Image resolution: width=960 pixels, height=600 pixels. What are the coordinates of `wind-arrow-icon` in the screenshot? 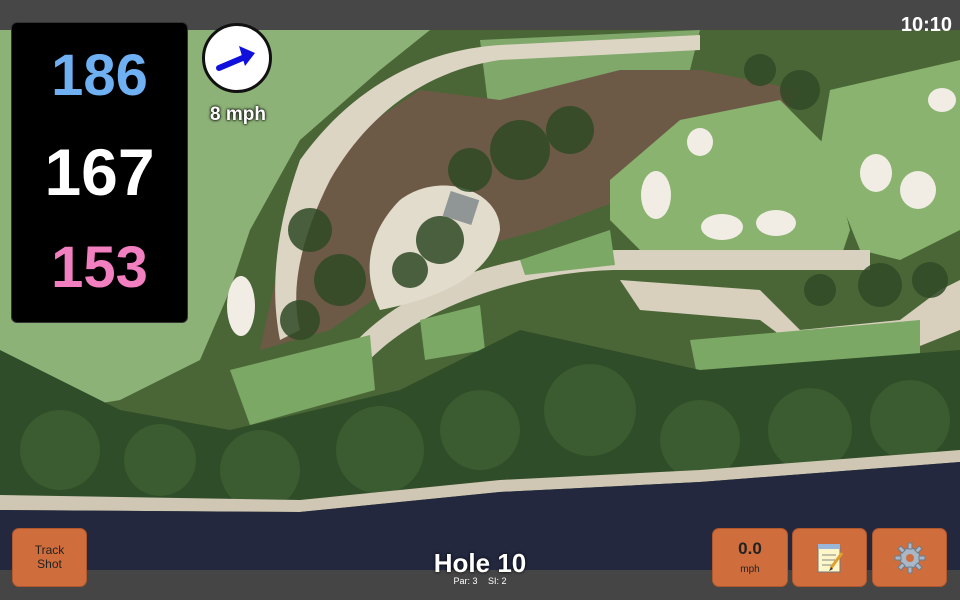 It's located at (235, 58).